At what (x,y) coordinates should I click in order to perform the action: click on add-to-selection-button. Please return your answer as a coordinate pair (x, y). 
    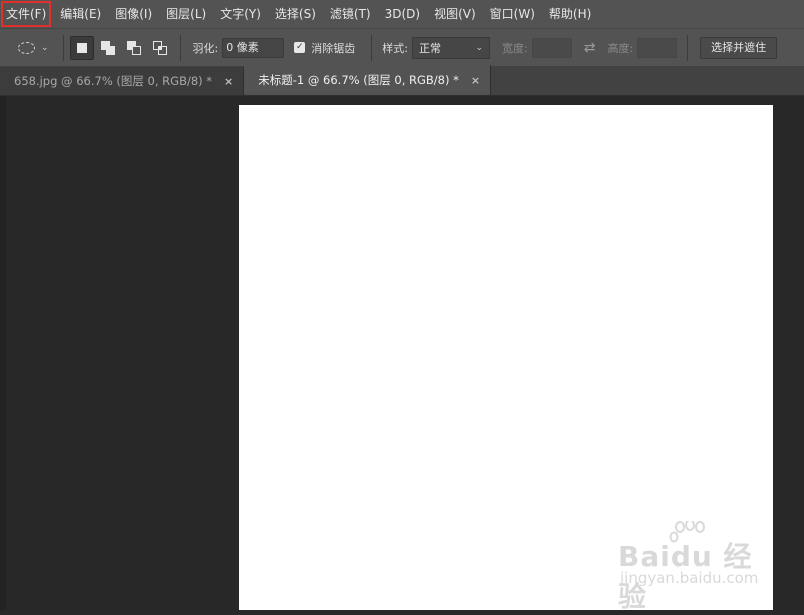
    Looking at the image, I should click on (108, 48).